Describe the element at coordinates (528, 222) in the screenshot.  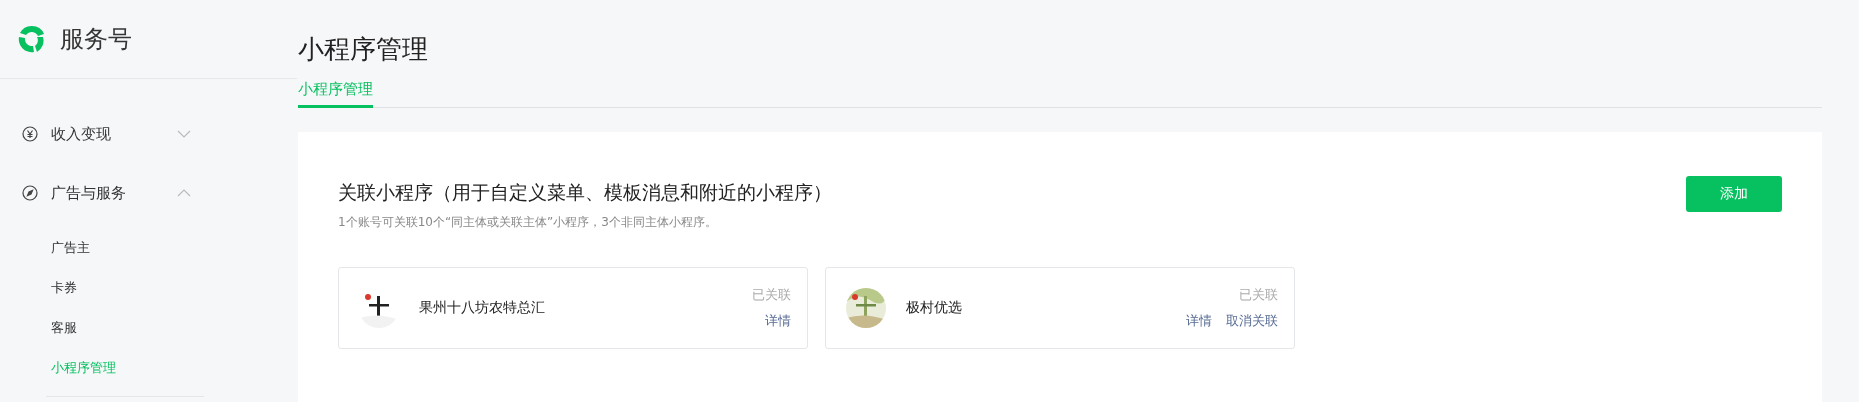
I see `section-note: 1个账号可关联10个“同主体或关联主体”小程序，3个非同主体小程序。` at that location.